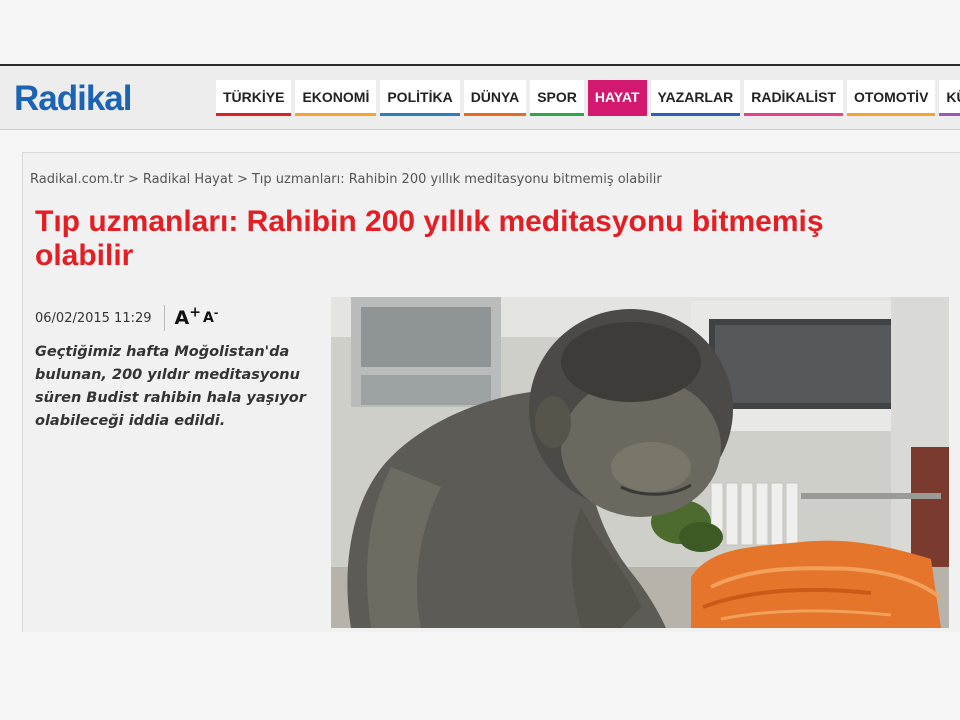 Image resolution: width=960 pixels, height=720 pixels. Describe the element at coordinates (695, 98) in the screenshot. I see `nav-item-6: YAZARLAR` at that location.